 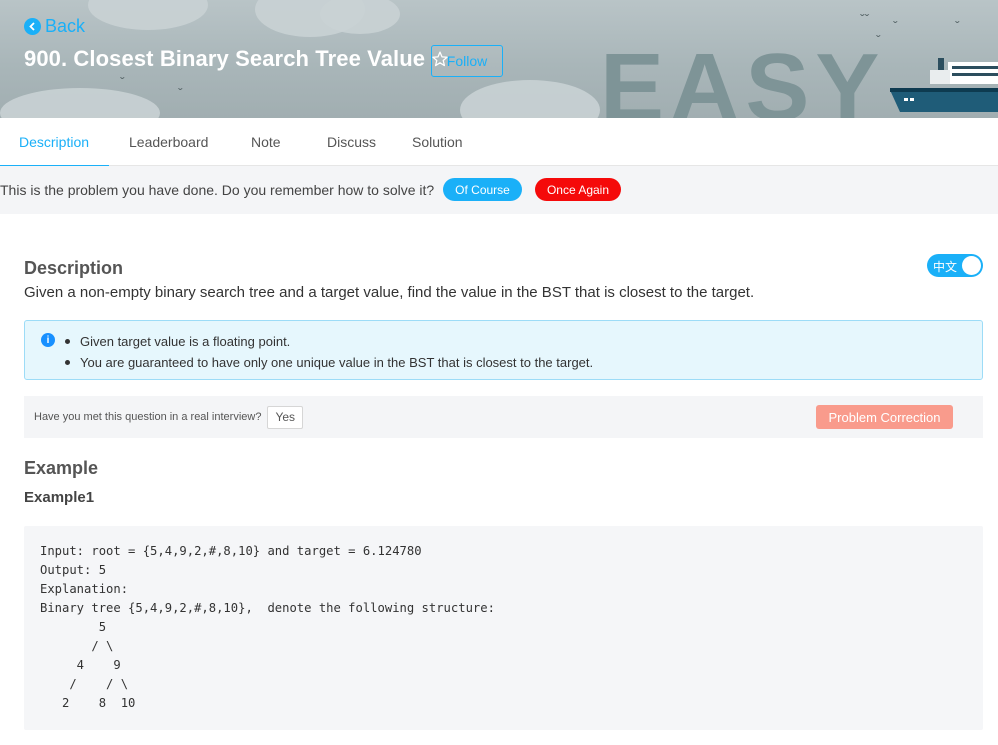 I want to click on example-subheading: Example1, so click(x=59, y=497).